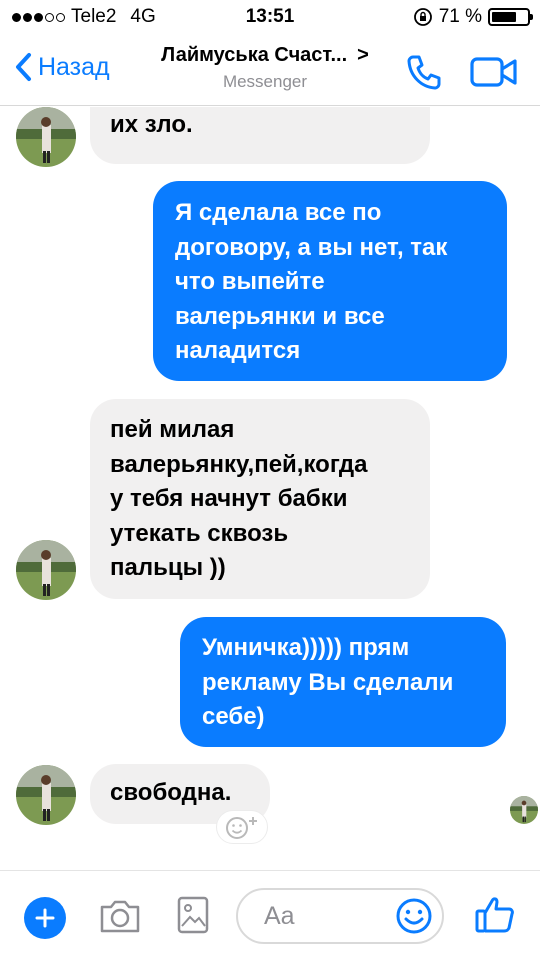 The image size is (540, 960). I want to click on message-line: у тебя начнут бабки, so click(229, 499).